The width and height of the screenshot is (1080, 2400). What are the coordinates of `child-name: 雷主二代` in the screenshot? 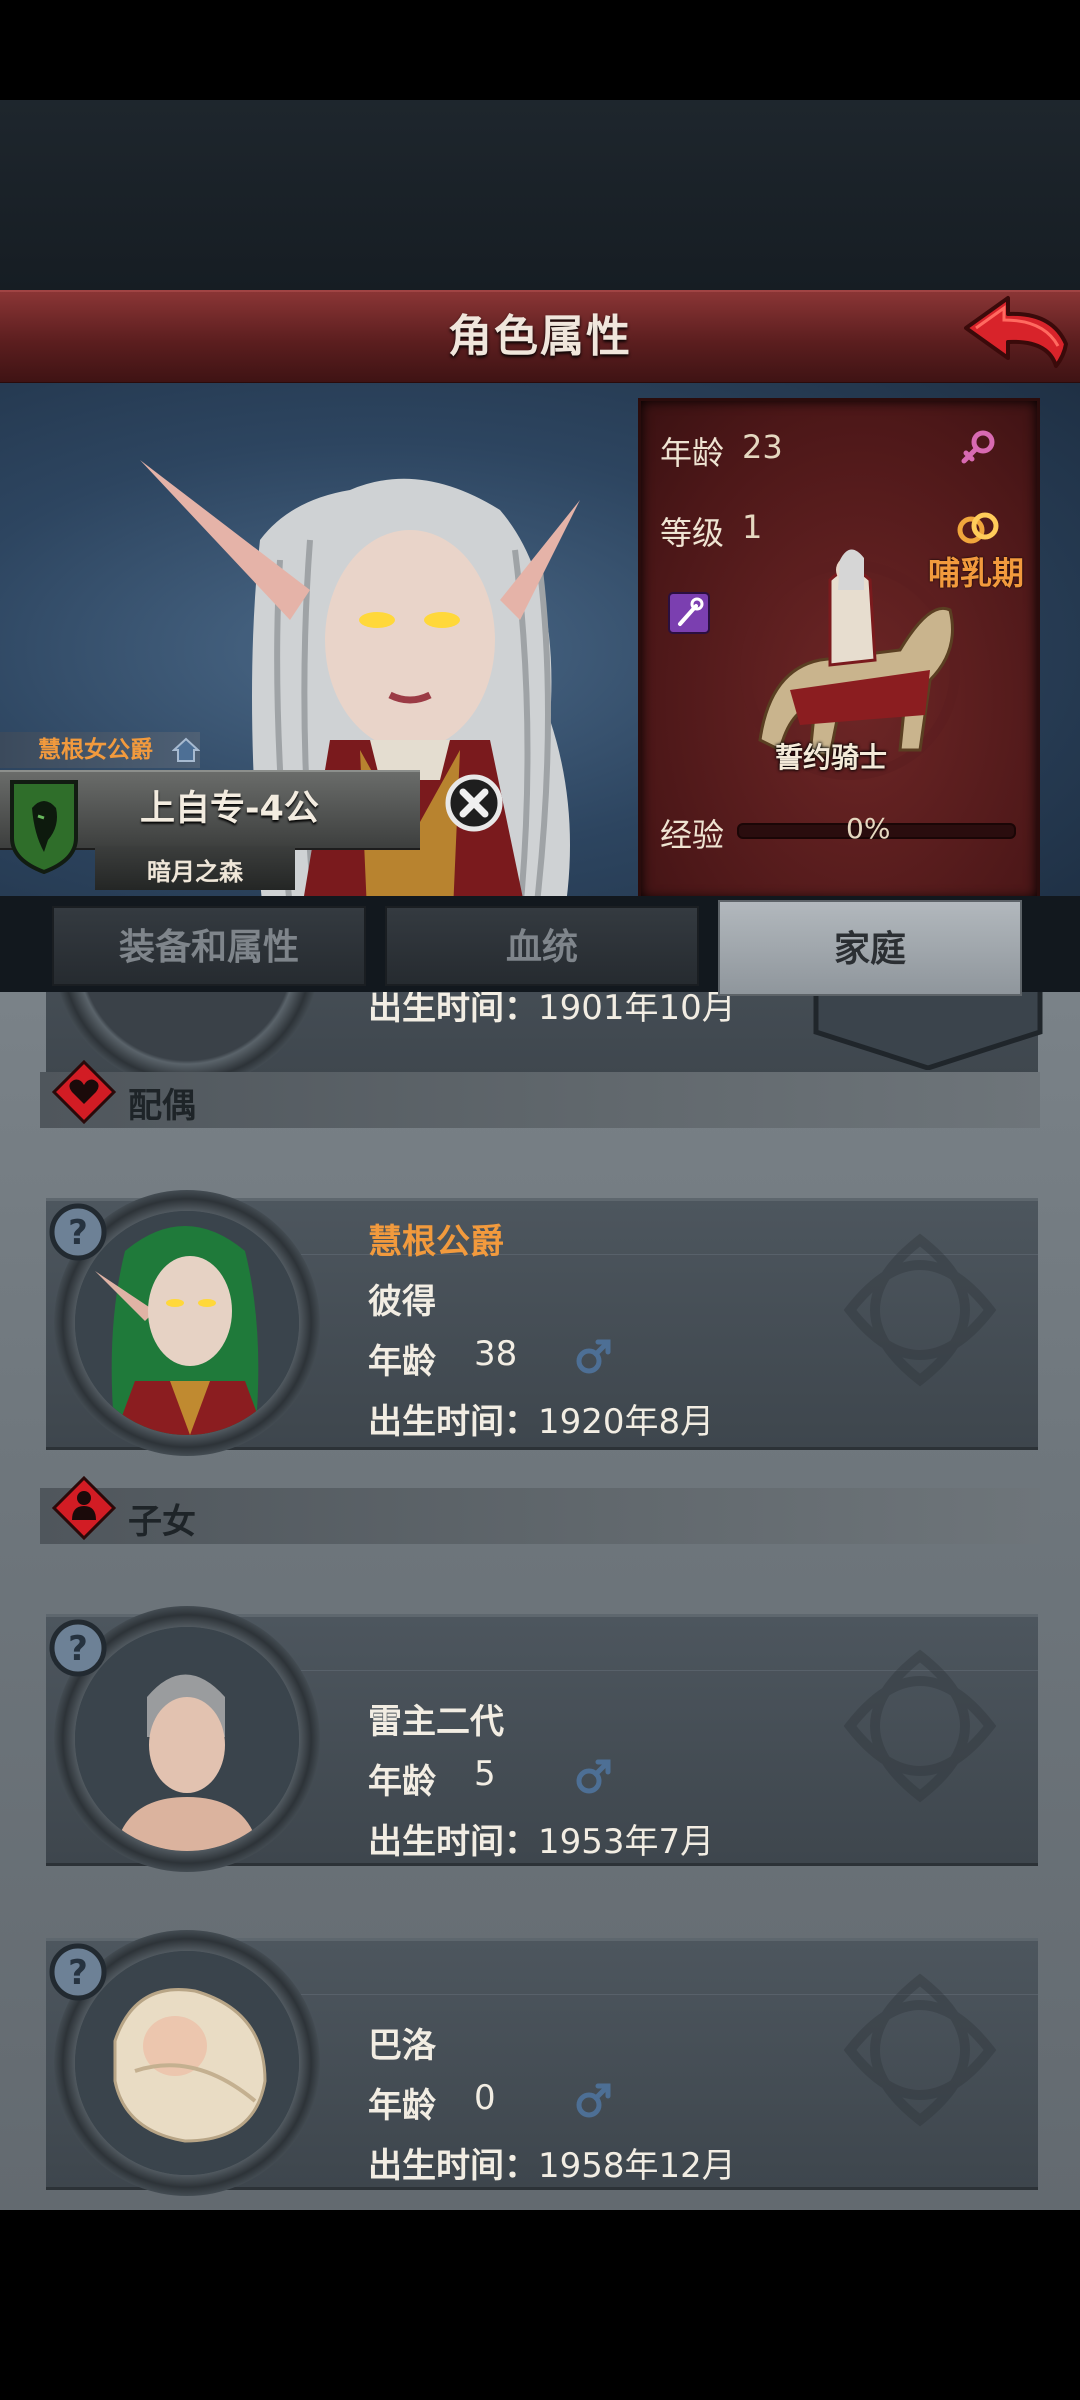 It's located at (436, 1722).